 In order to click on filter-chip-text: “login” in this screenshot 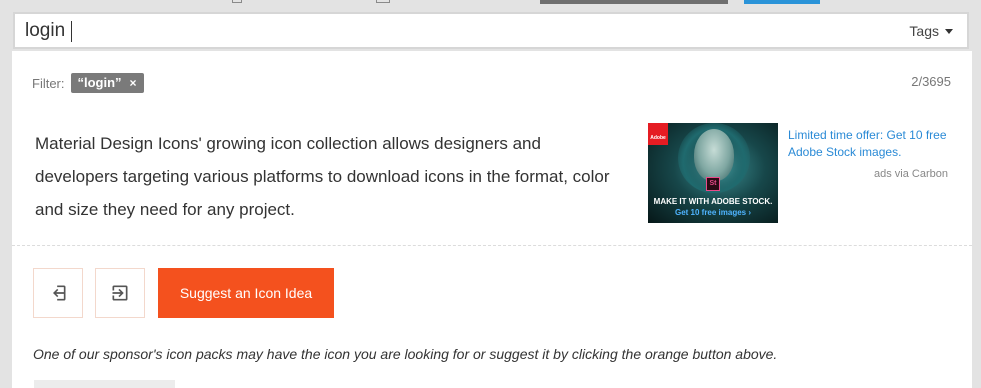, I will do `click(99, 82)`.